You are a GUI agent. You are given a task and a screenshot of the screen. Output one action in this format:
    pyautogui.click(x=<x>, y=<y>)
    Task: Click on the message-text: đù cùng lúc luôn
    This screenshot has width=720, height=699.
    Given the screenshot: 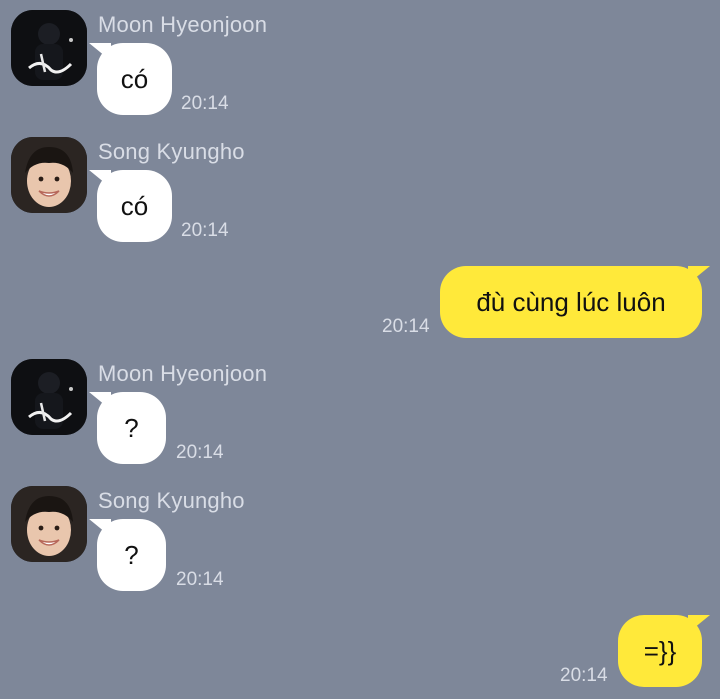 What is the action you would take?
    pyautogui.click(x=571, y=302)
    